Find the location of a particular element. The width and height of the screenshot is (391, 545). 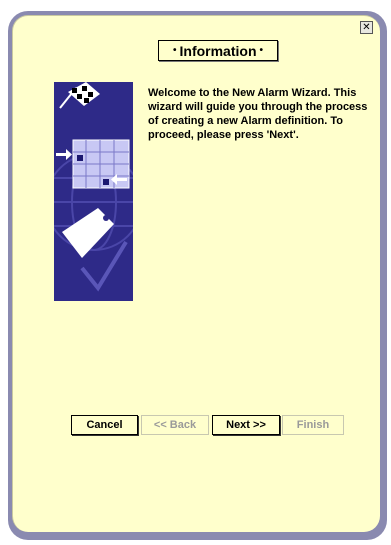

back-button: << Back is located at coordinates (175, 425).